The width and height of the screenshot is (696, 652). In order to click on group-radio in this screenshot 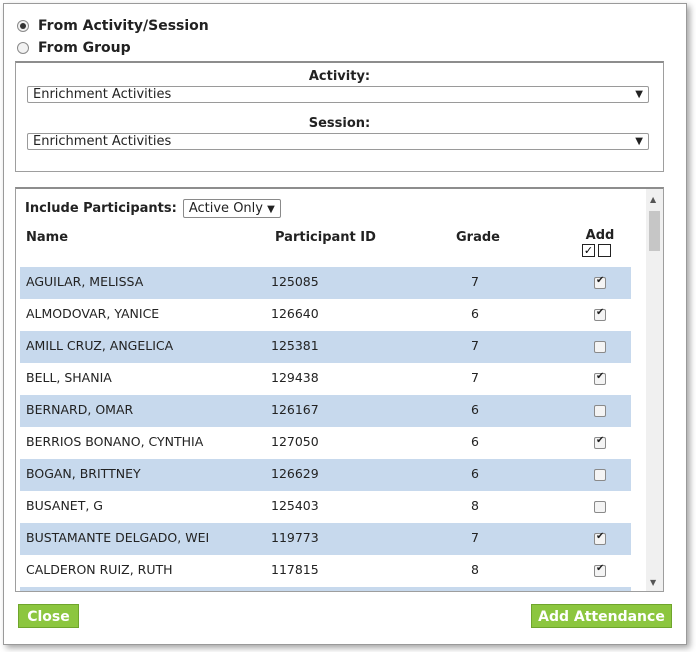, I will do `click(23, 48)`.